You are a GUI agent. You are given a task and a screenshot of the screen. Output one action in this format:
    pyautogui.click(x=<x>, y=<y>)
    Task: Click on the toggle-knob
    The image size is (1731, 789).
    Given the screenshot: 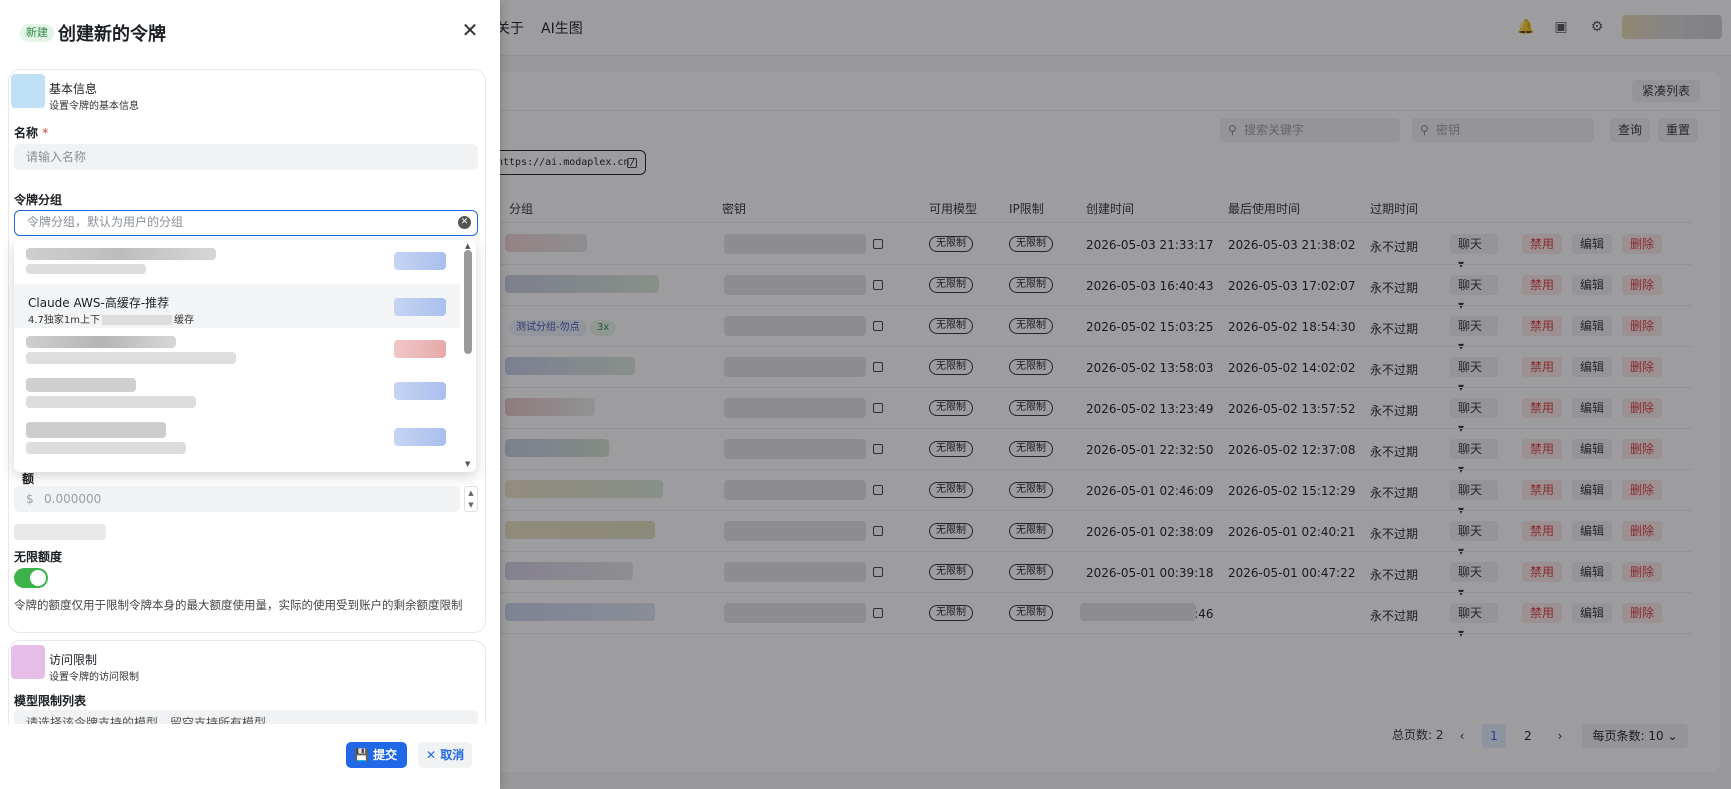 What is the action you would take?
    pyautogui.click(x=38, y=578)
    